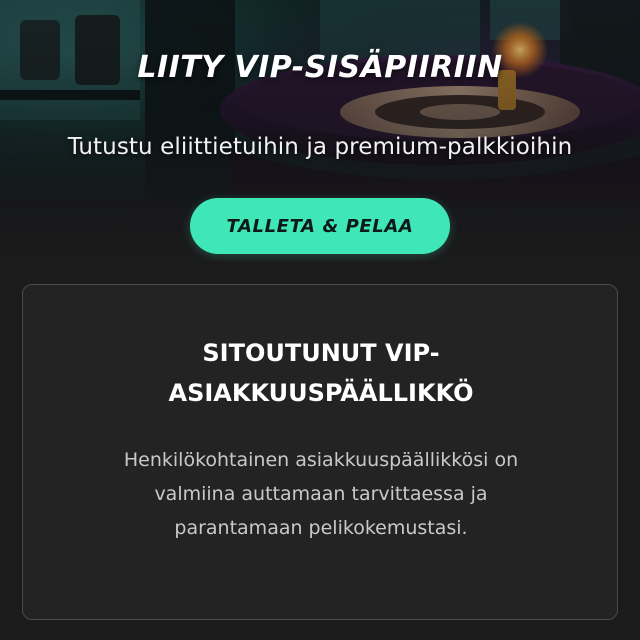 The height and width of the screenshot is (640, 640). What do you see at coordinates (321, 528) in the screenshot?
I see `card-description-line-3: parantamaan pelikokemustasi.` at bounding box center [321, 528].